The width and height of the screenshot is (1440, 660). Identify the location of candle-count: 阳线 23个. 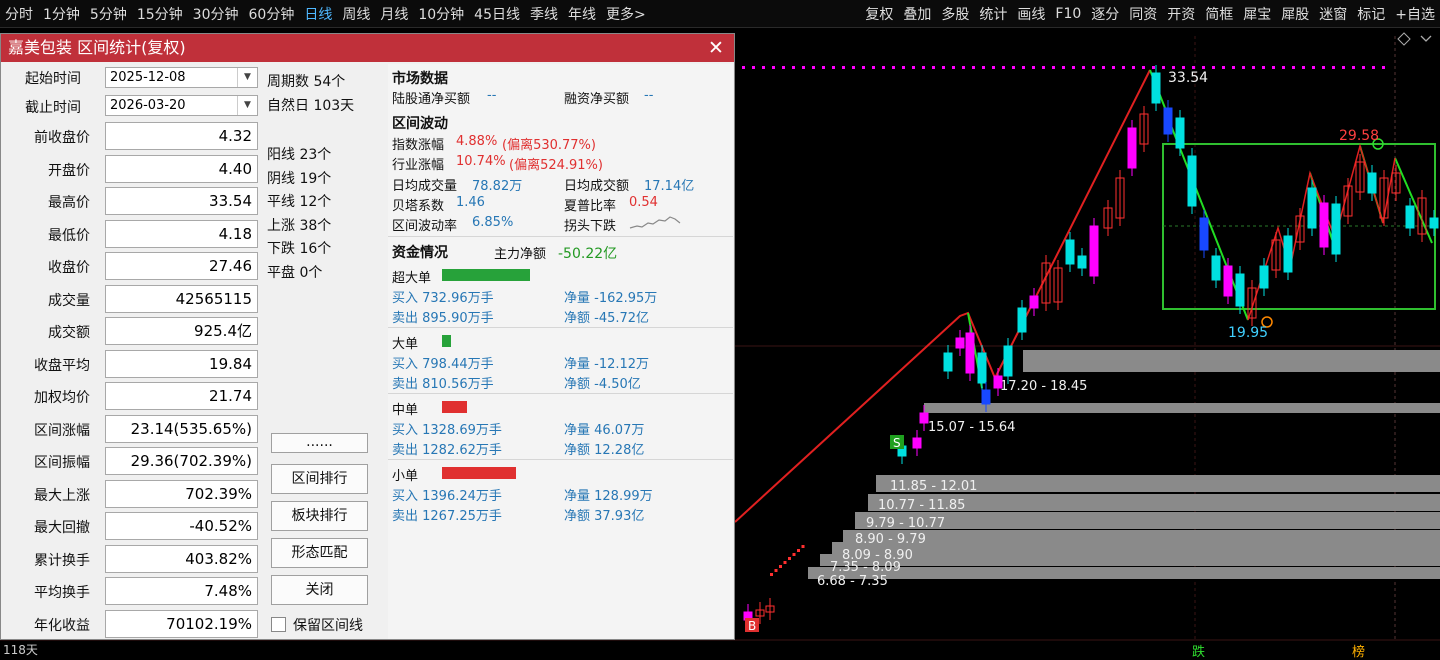
(299, 155).